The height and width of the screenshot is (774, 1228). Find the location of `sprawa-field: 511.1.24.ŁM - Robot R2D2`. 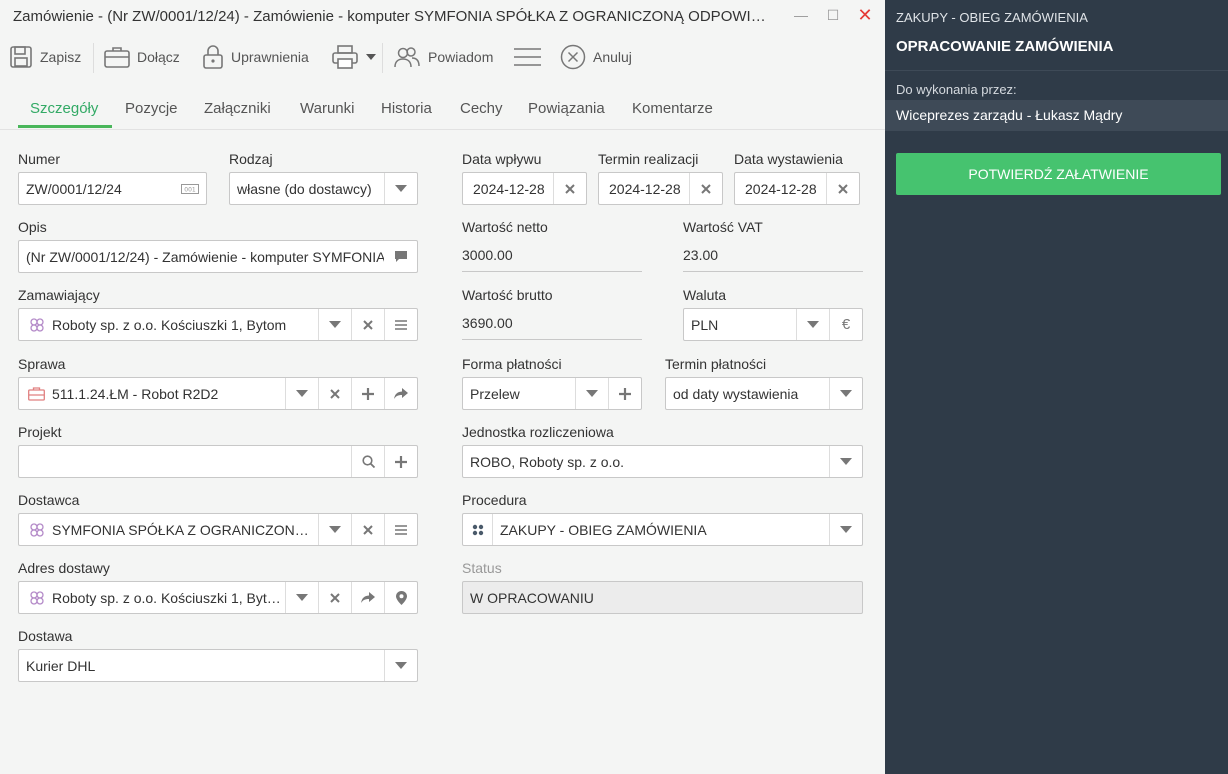

sprawa-field: 511.1.24.ŁM - Robot R2D2 is located at coordinates (218, 393).